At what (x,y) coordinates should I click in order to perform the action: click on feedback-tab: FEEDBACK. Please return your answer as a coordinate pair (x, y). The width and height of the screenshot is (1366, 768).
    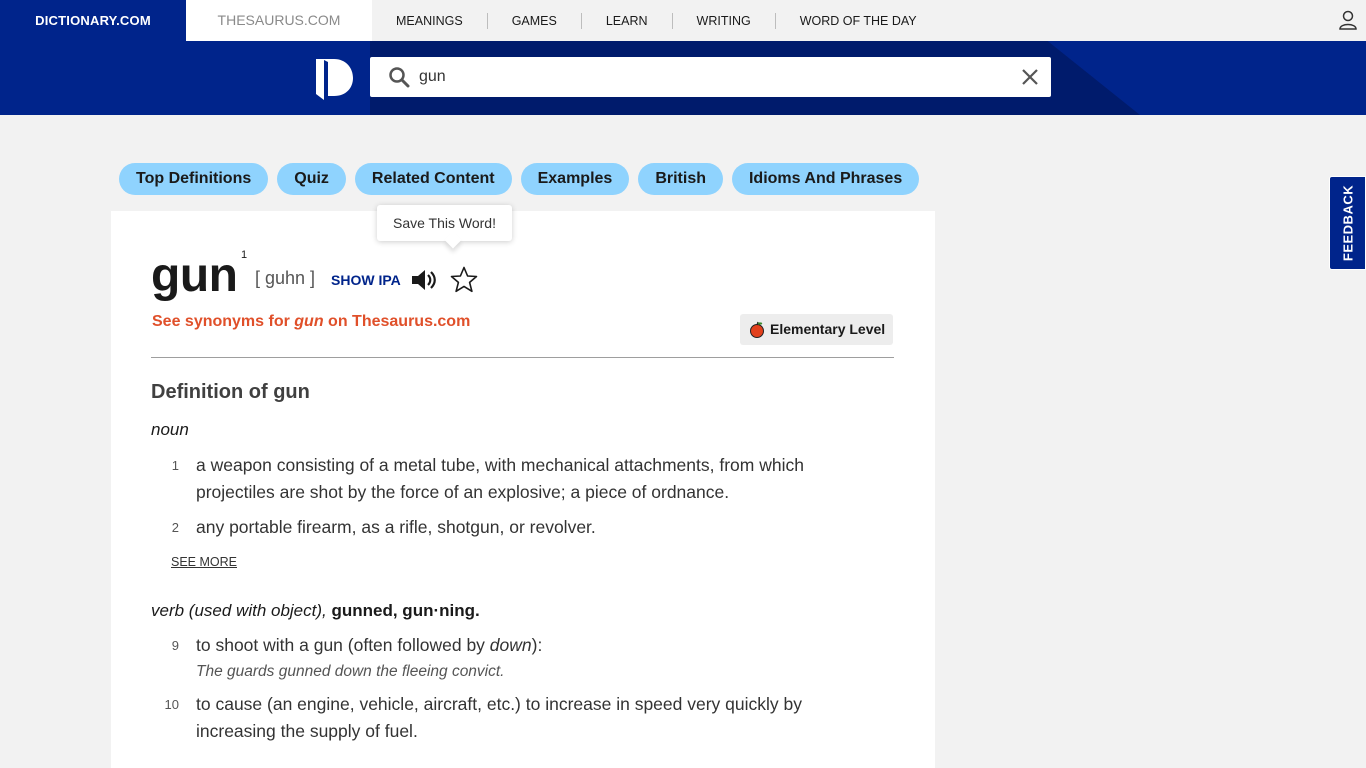
    Looking at the image, I should click on (1347, 223).